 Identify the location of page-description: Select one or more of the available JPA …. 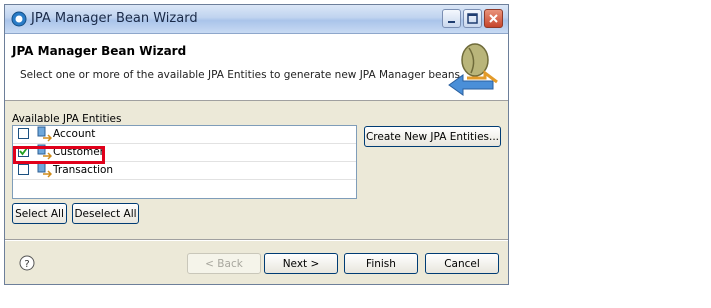
(242, 75).